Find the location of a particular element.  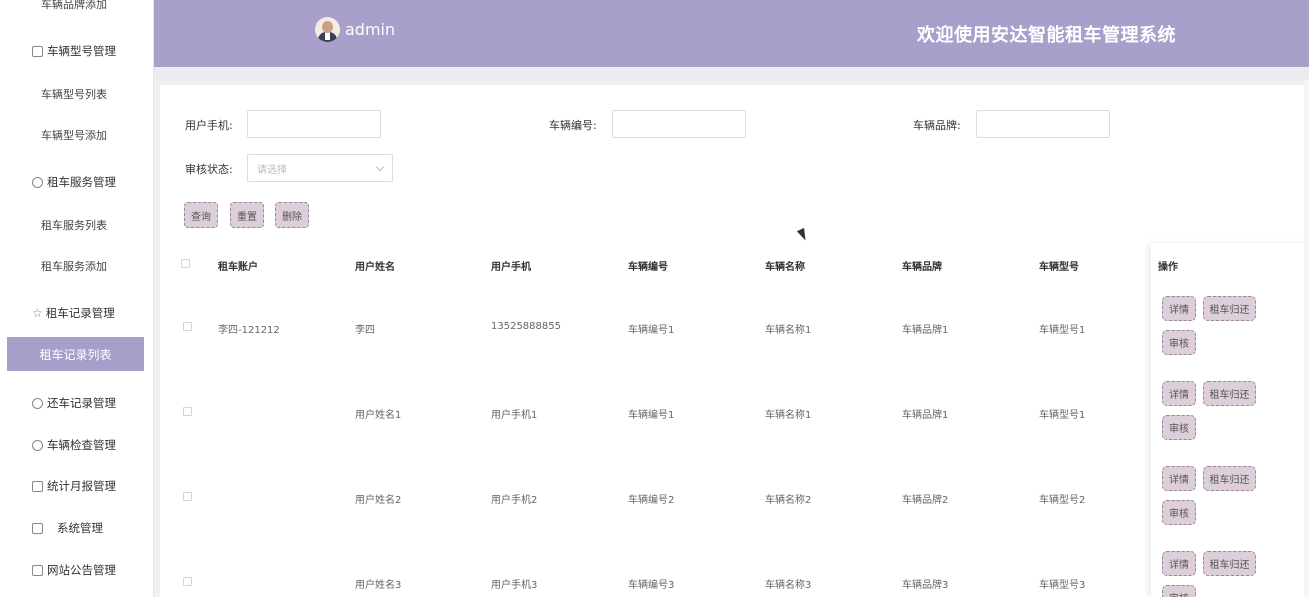

username: admin is located at coordinates (370, 29).